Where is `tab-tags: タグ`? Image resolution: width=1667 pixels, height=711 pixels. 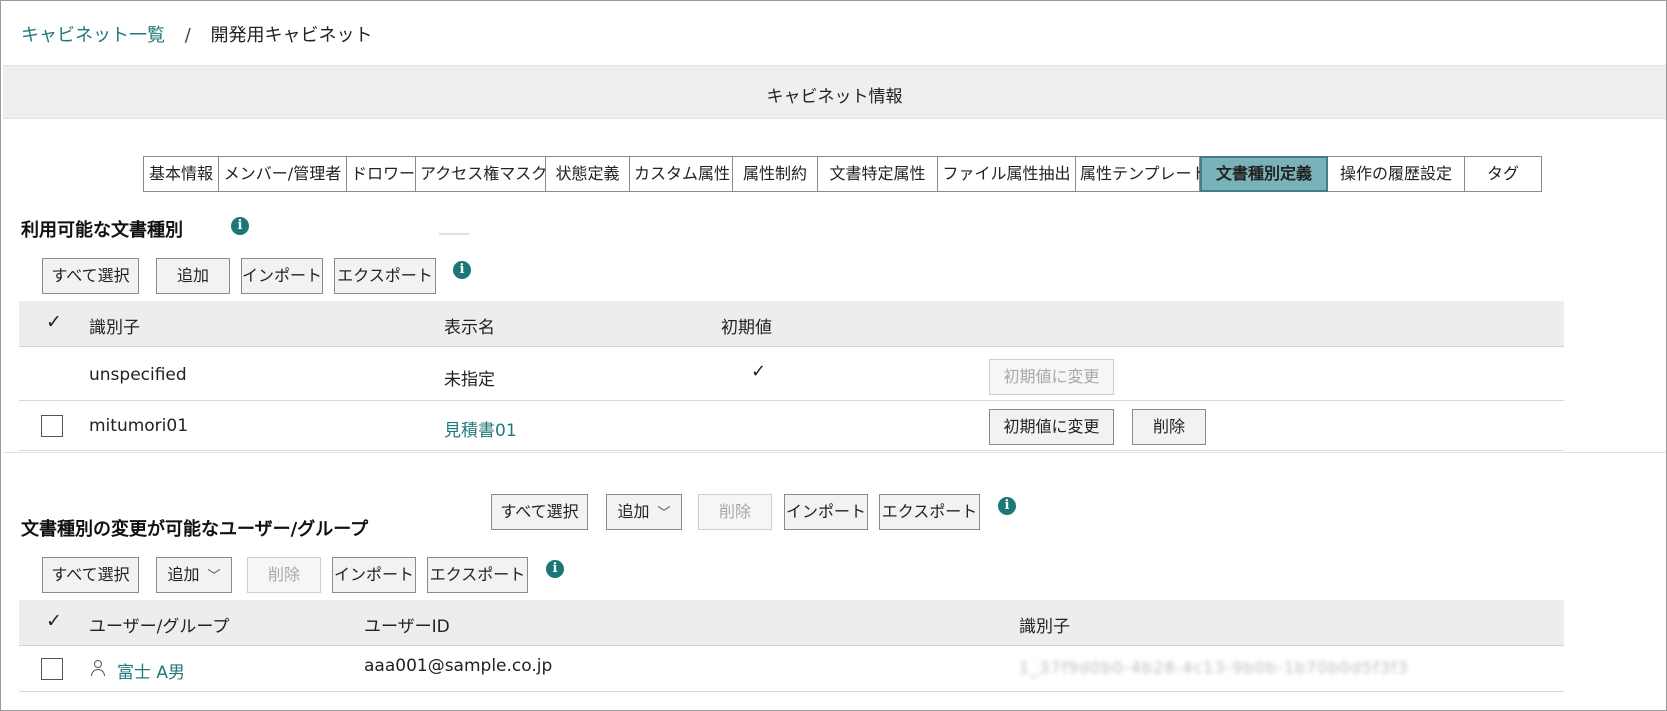
tab-tags: タグ is located at coordinates (1503, 174).